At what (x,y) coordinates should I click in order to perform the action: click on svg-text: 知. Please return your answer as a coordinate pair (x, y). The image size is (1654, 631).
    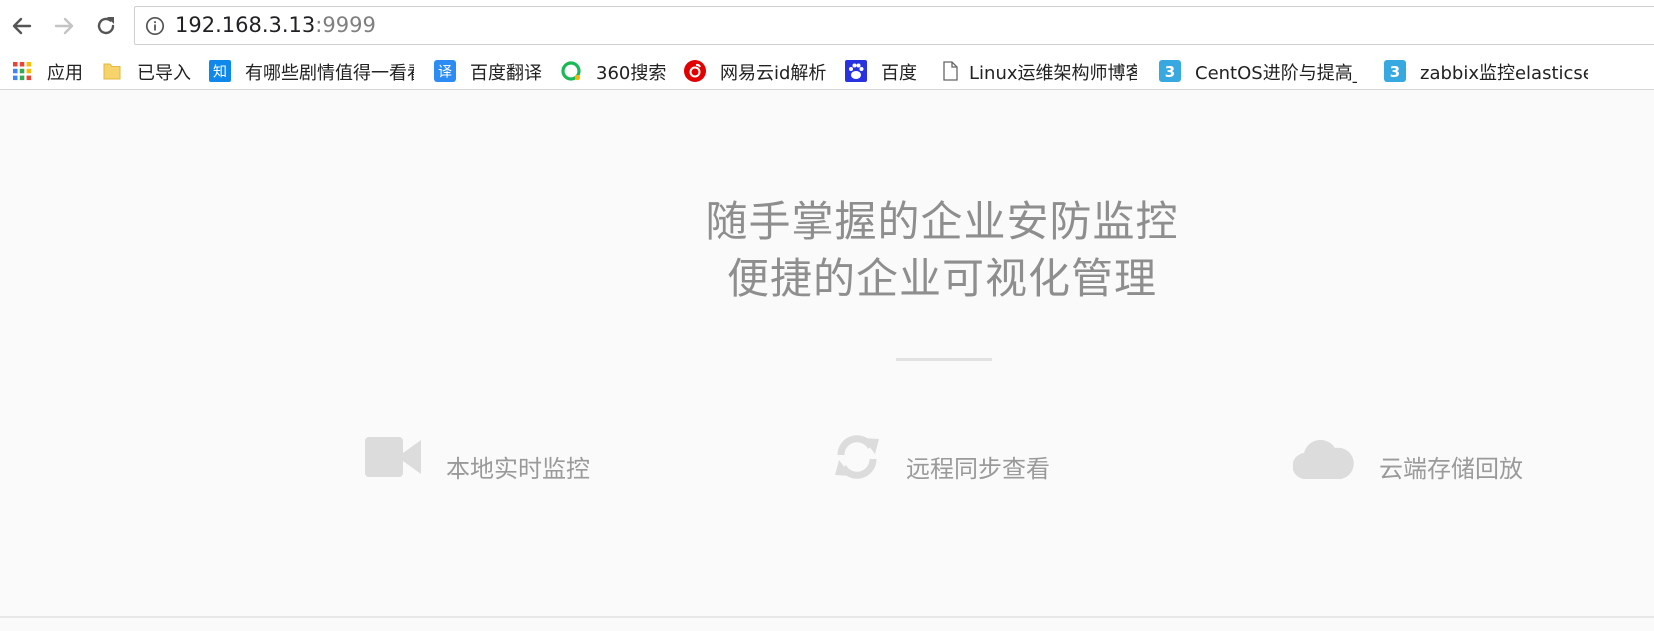
    Looking at the image, I should click on (220, 72).